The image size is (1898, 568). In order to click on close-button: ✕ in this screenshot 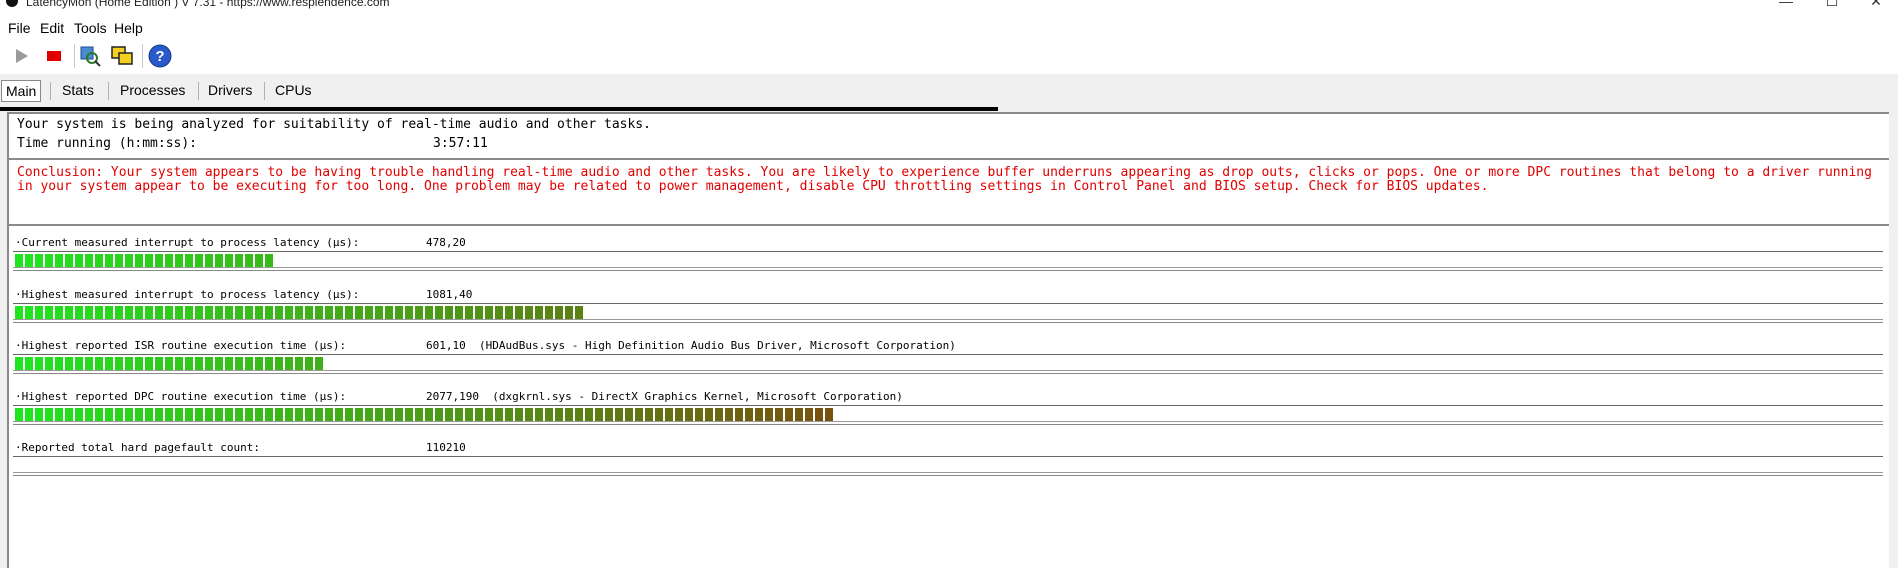, I will do `click(1876, 5)`.